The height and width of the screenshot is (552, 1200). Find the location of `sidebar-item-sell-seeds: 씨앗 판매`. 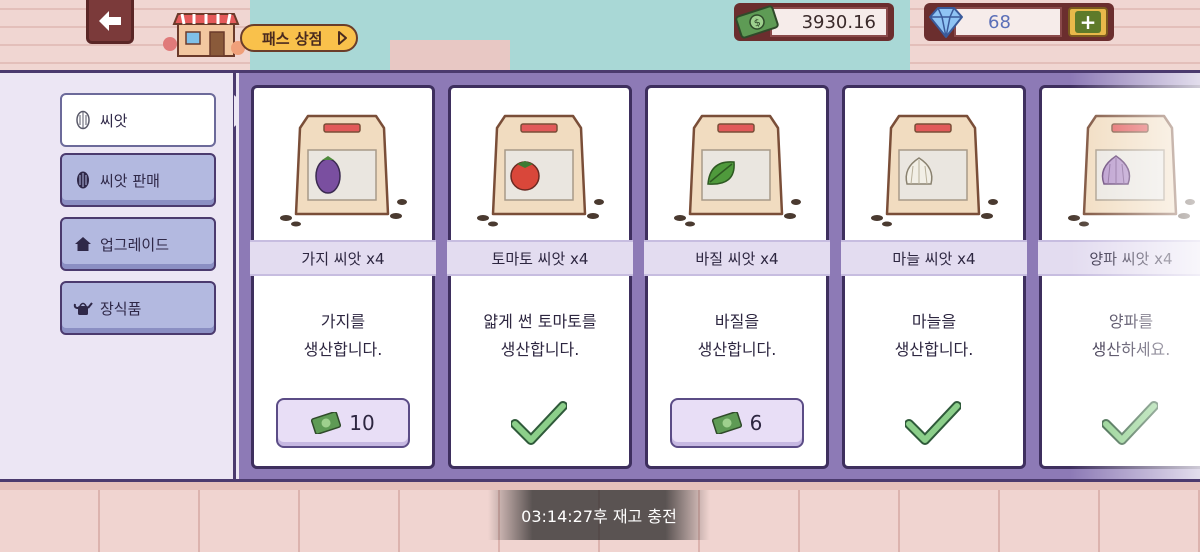

sidebar-item-sell-seeds: 씨앗 판매 is located at coordinates (138, 180).